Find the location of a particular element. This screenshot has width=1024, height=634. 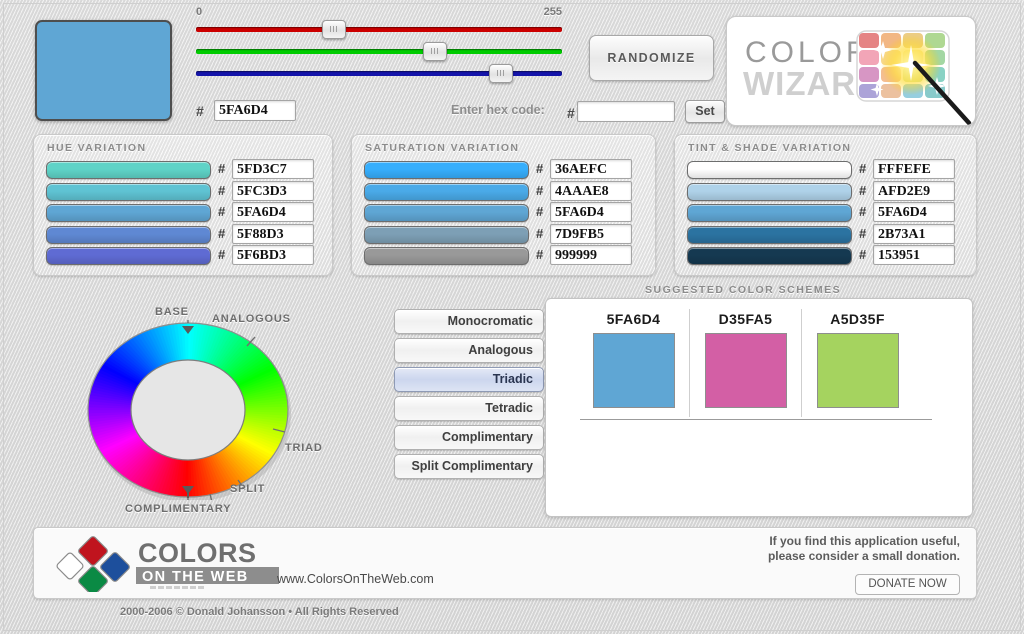

hex-row: # 5FA6D4 Enter hex code: # Set is located at coordinates (460, 112).